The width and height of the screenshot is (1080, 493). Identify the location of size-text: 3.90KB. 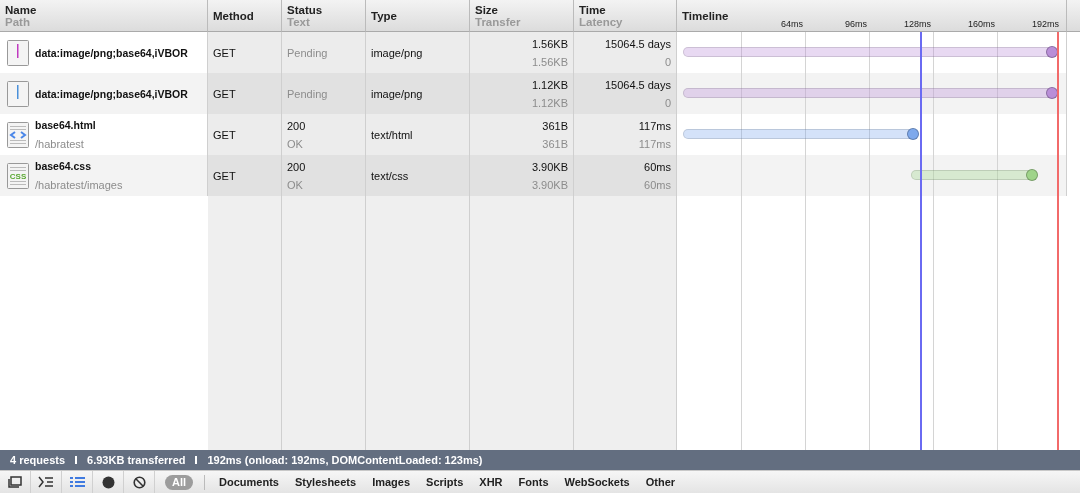
(549, 166).